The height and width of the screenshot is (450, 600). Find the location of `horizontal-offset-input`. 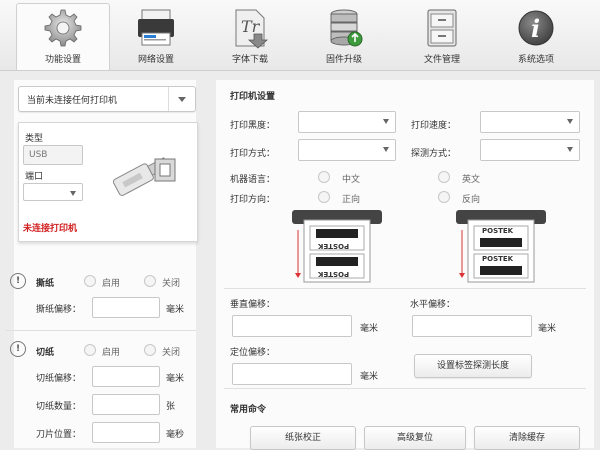

horizontal-offset-input is located at coordinates (472, 326).